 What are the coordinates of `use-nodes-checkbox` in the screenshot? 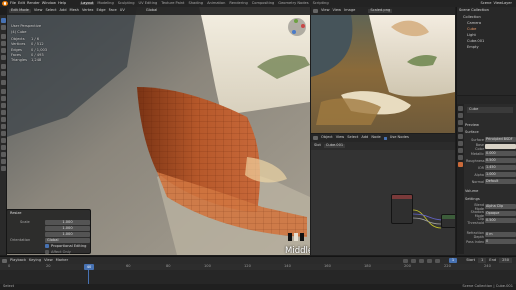 It's located at (385, 138).